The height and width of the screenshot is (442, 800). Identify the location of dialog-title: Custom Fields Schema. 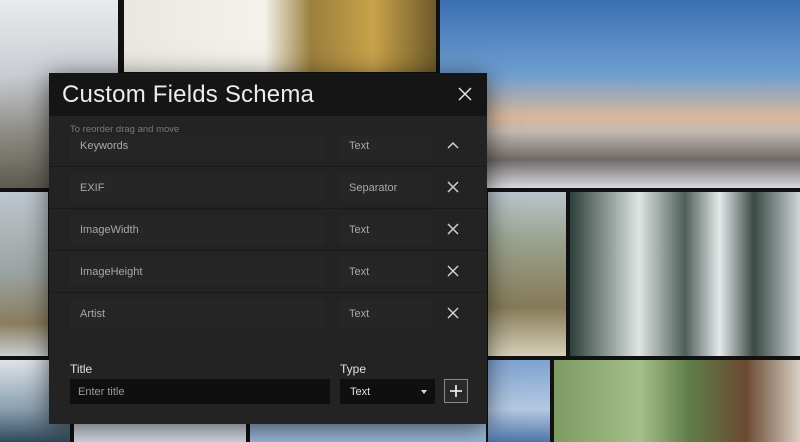
(188, 94).